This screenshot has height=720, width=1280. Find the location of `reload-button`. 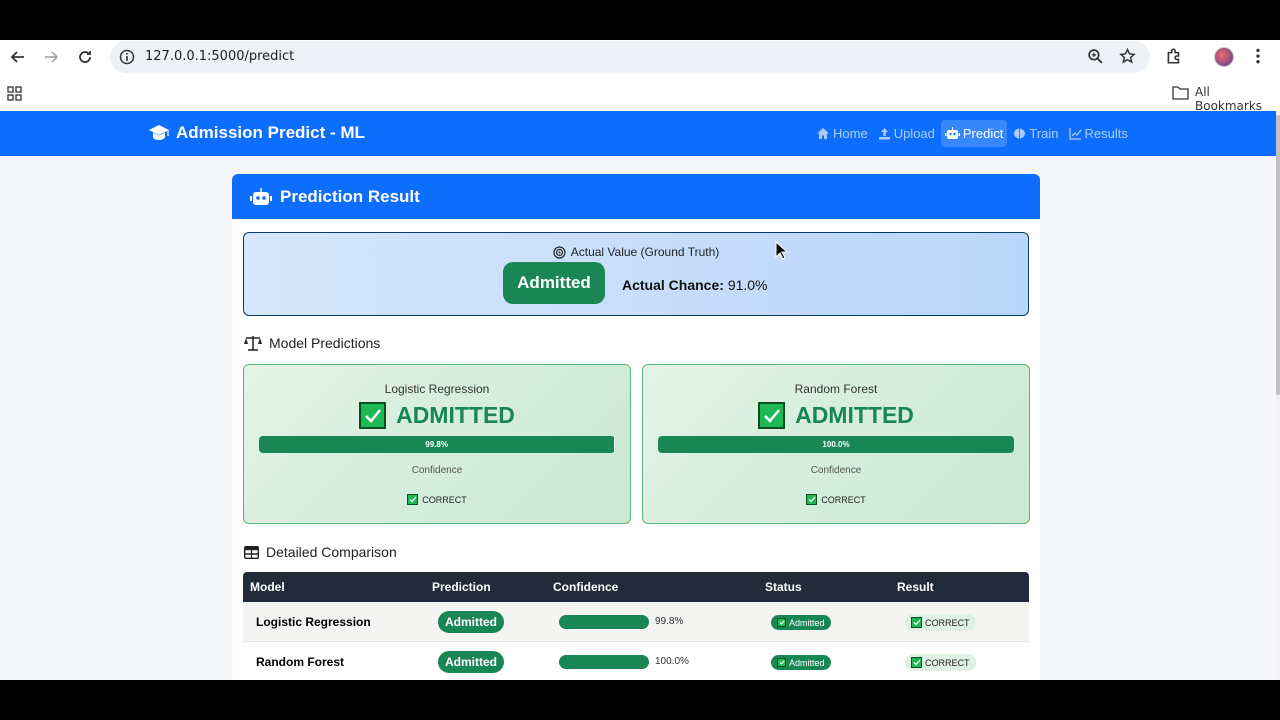

reload-button is located at coordinates (85, 57).